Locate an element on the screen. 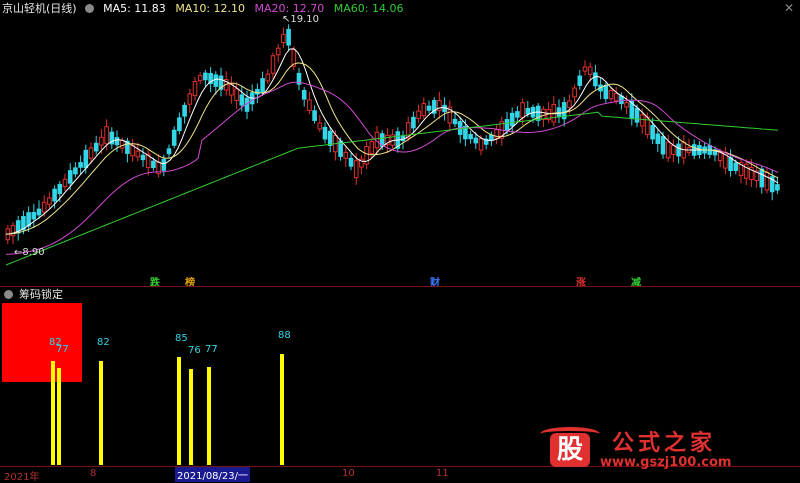 The image size is (800, 483). indicator-bars is located at coordinates (167, 409).